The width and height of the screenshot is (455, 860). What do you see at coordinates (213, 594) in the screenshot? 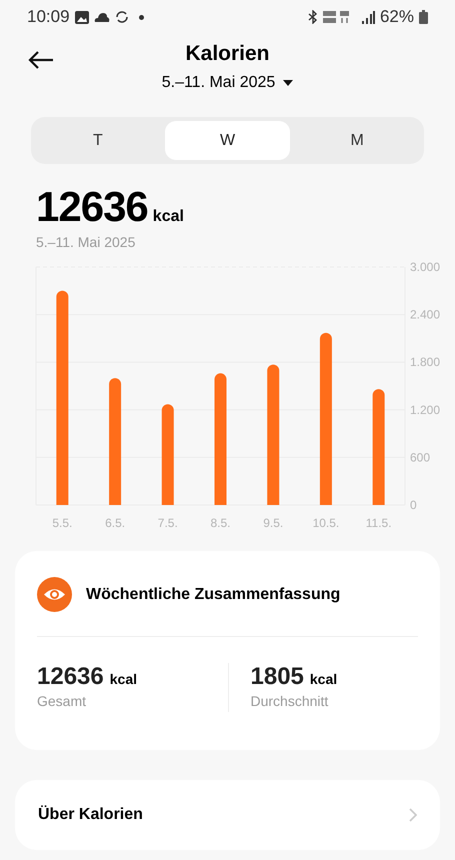
I see `card-title: Wöchentliche Zusammenfassung` at bounding box center [213, 594].